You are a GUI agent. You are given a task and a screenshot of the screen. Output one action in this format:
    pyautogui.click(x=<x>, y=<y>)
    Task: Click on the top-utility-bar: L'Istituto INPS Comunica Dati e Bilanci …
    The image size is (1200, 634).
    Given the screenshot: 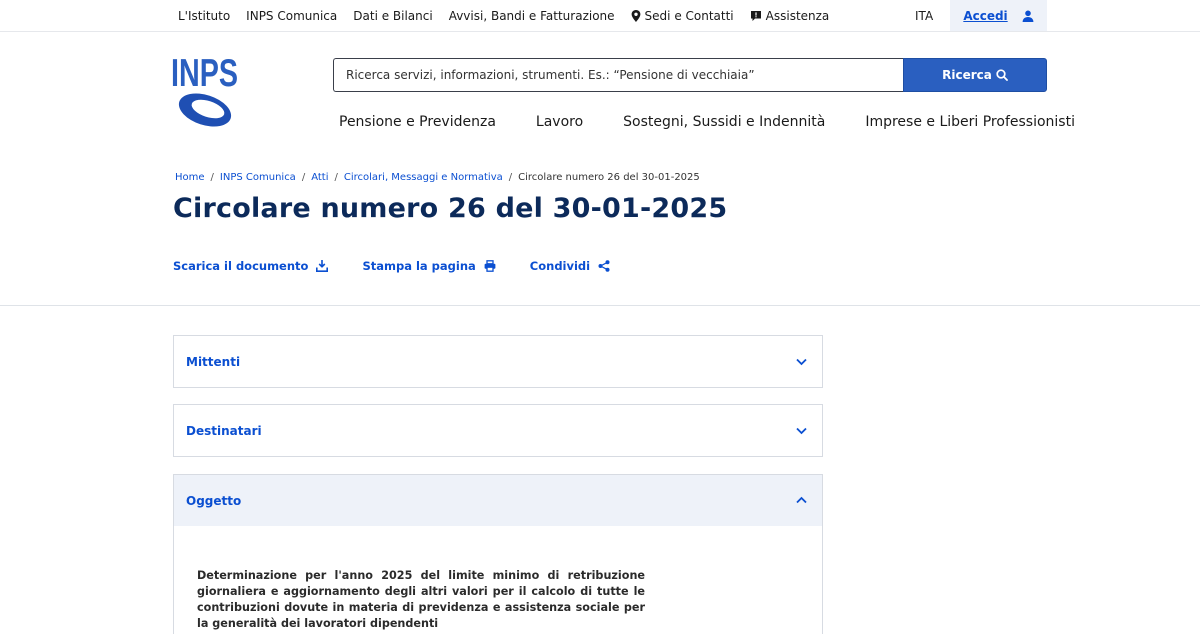 What is the action you would take?
    pyautogui.click(x=600, y=16)
    